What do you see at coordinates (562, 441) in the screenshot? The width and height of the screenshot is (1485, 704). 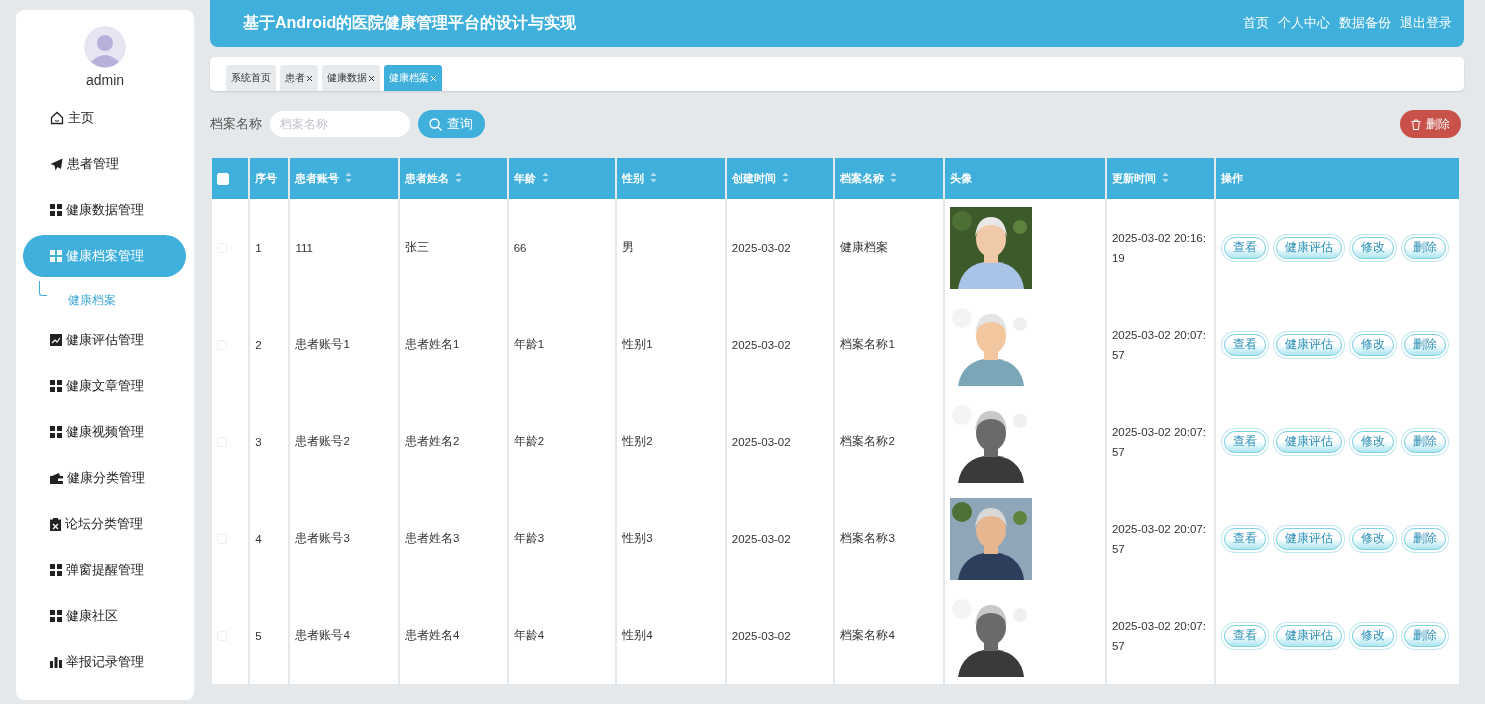 I see `table-cell: 年龄2` at bounding box center [562, 441].